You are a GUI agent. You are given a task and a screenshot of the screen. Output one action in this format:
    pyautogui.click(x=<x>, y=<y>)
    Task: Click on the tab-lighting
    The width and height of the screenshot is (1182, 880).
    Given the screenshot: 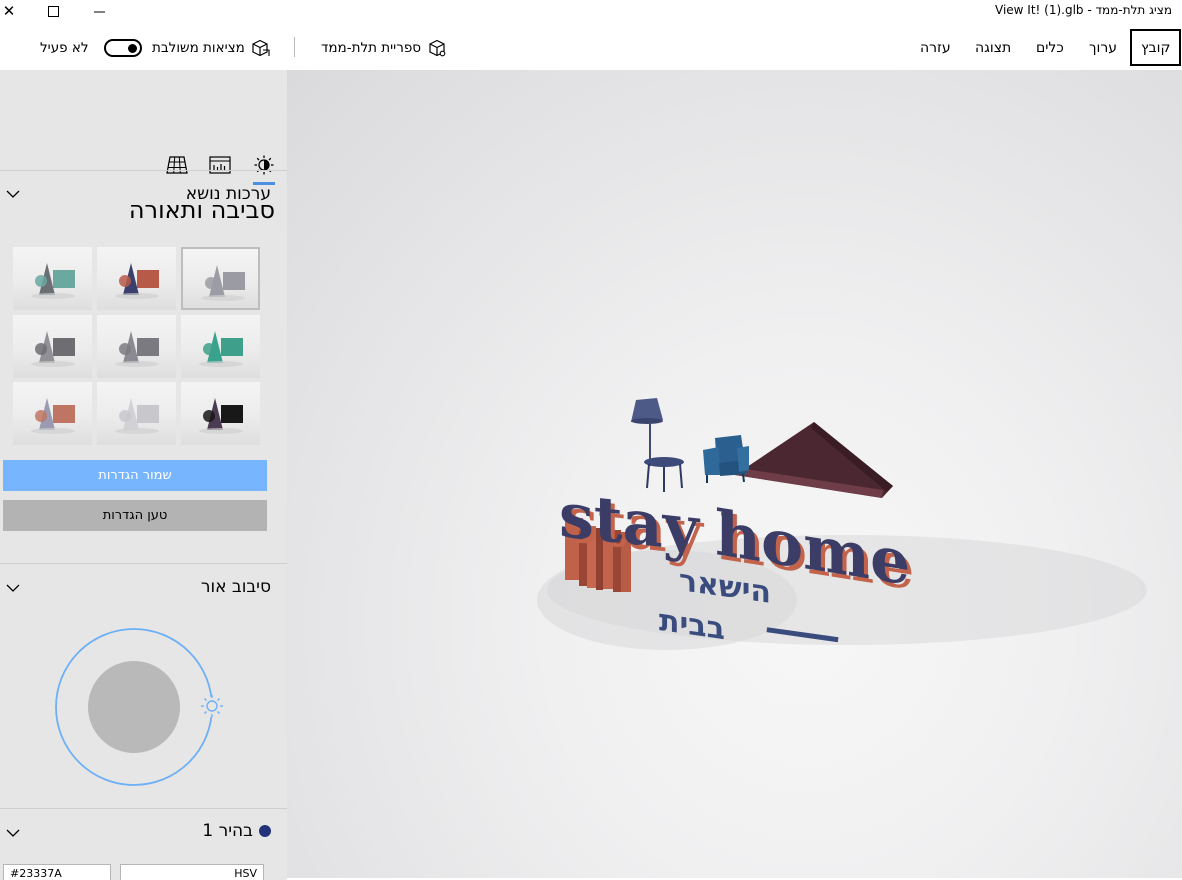 What is the action you would take?
    pyautogui.click(x=264, y=165)
    